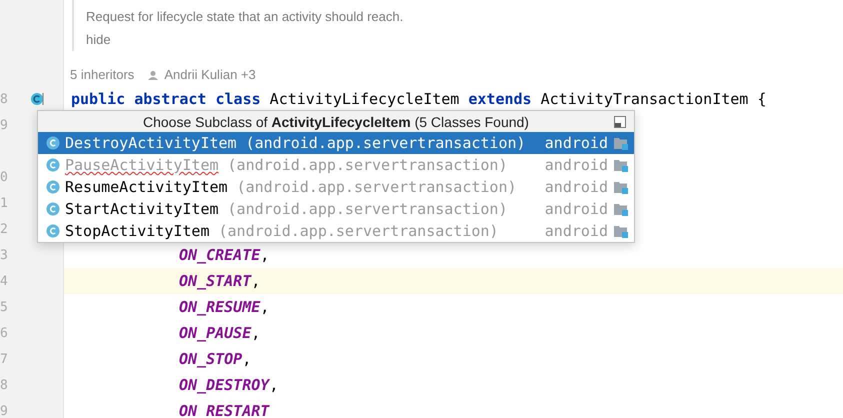 This screenshot has height=418, width=843. I want to click on hide-link: hide, so click(98, 40).